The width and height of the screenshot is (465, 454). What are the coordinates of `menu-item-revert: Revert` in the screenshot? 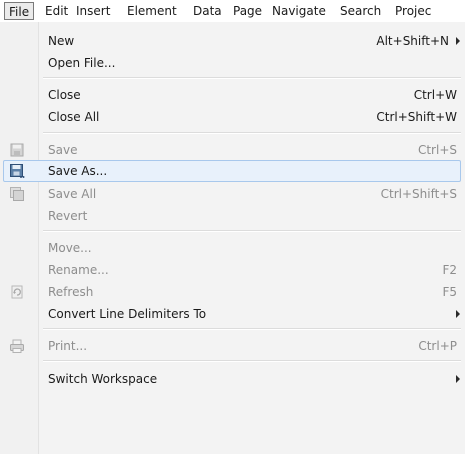 It's located at (232, 216).